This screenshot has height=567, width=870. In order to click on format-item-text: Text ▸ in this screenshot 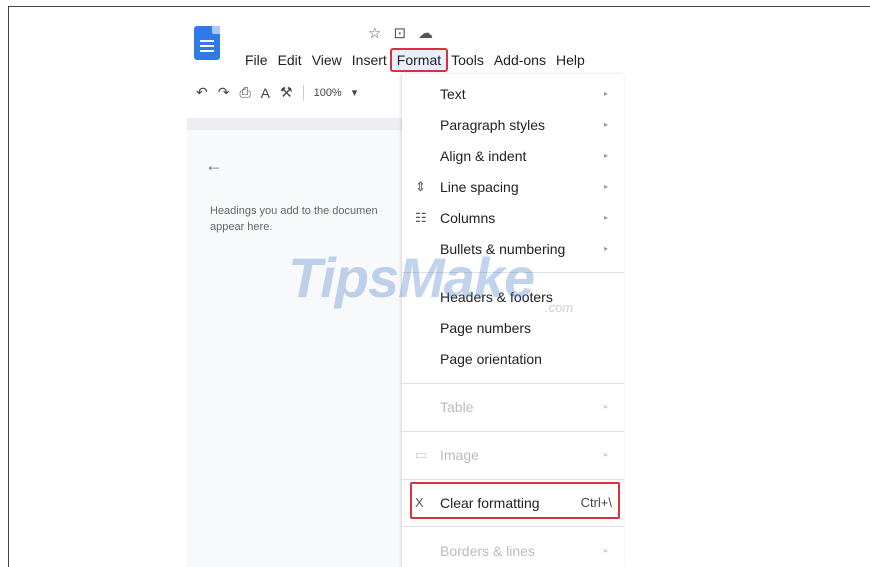, I will do `click(513, 93)`.